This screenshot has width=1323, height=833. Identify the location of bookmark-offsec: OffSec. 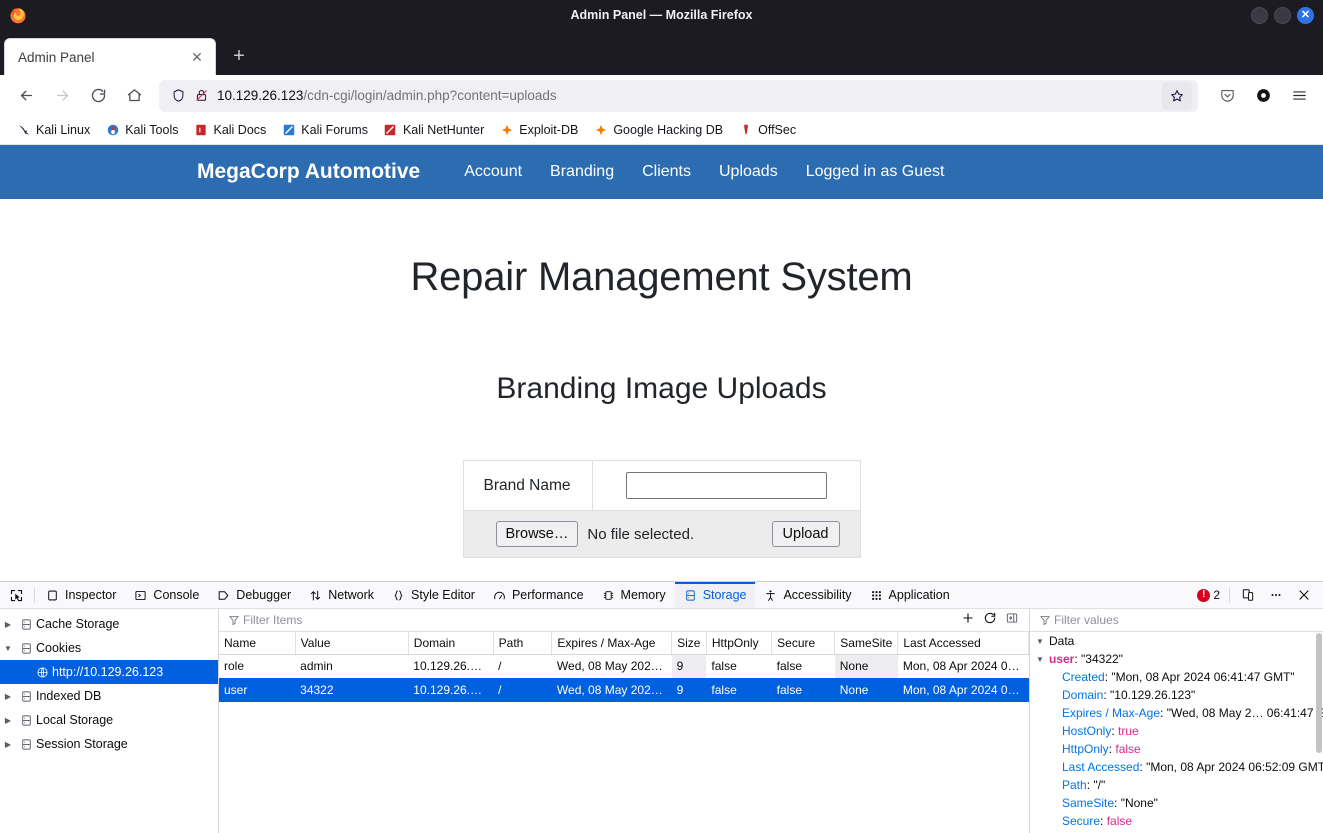
(767, 130).